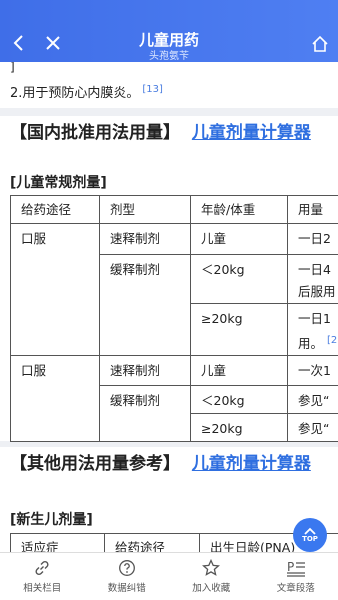  Describe the element at coordinates (169, 85) in the screenshot. I see `indication-card: ] 2.用于预防心内膜炎。 [13]` at that location.